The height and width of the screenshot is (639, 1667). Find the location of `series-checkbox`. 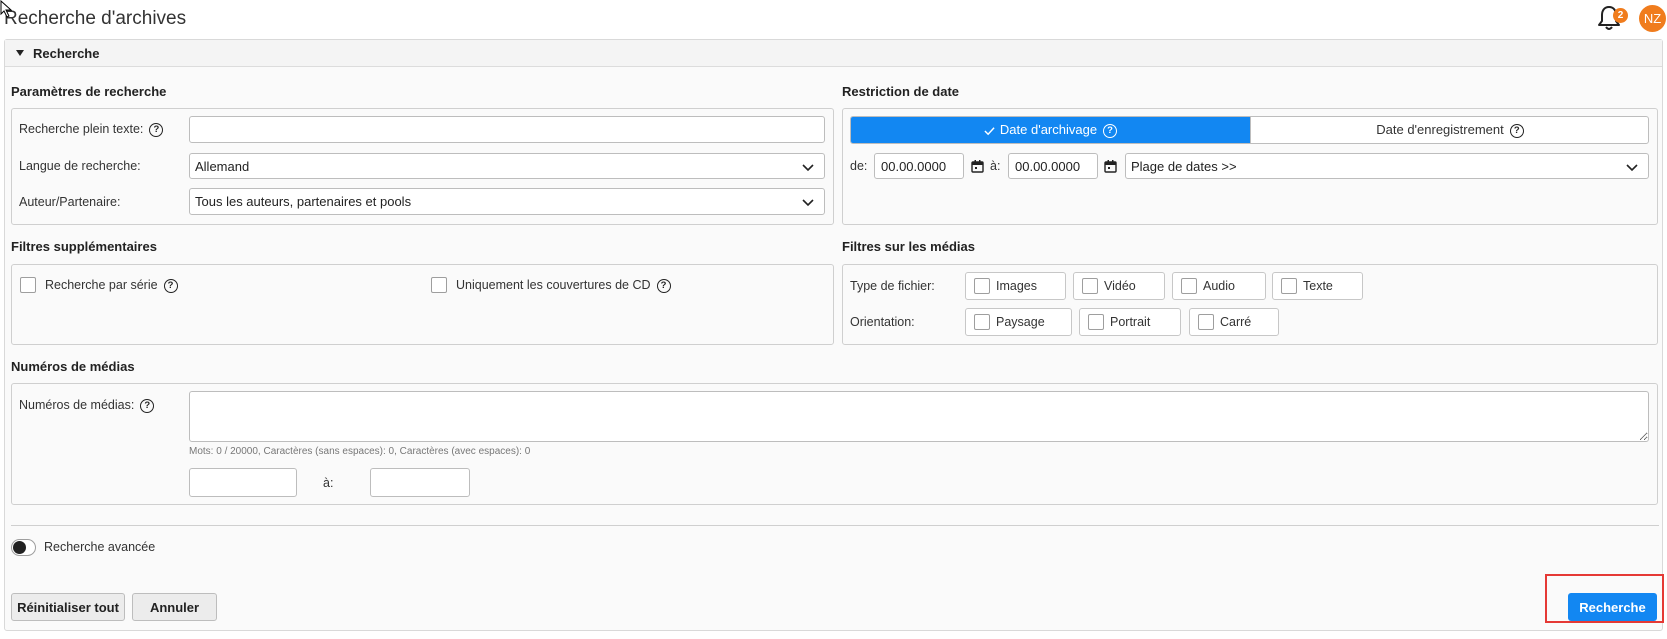

series-checkbox is located at coordinates (28, 285).